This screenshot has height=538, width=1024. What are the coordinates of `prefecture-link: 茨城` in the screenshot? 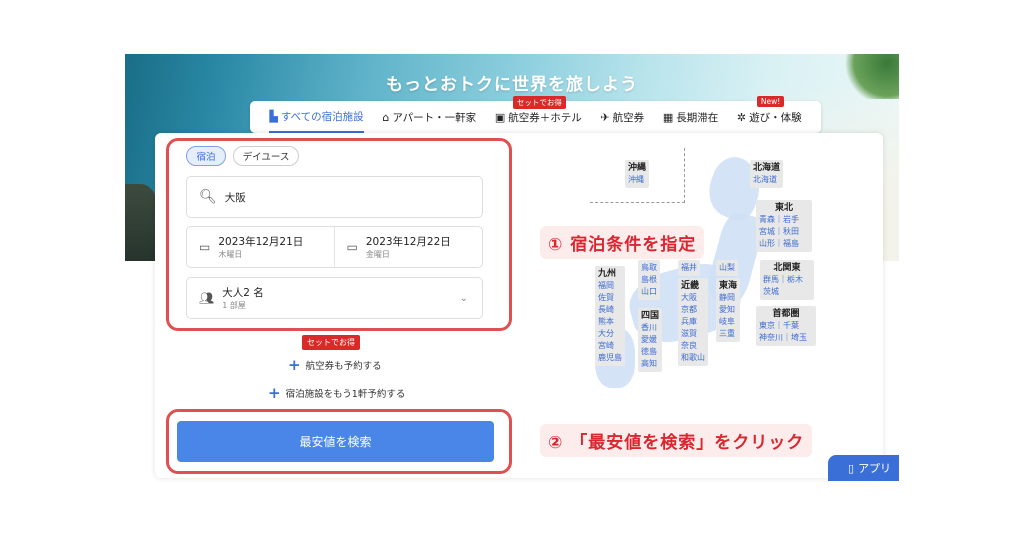 It's located at (787, 292).